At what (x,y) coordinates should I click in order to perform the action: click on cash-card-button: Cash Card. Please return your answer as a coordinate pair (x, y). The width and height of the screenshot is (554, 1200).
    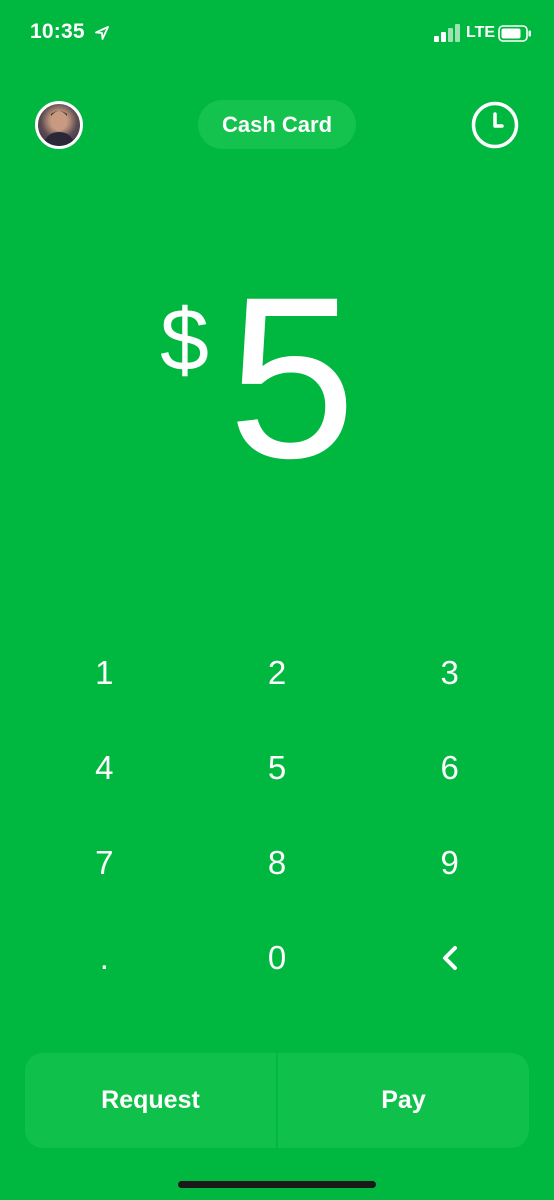
    Looking at the image, I should click on (277, 124).